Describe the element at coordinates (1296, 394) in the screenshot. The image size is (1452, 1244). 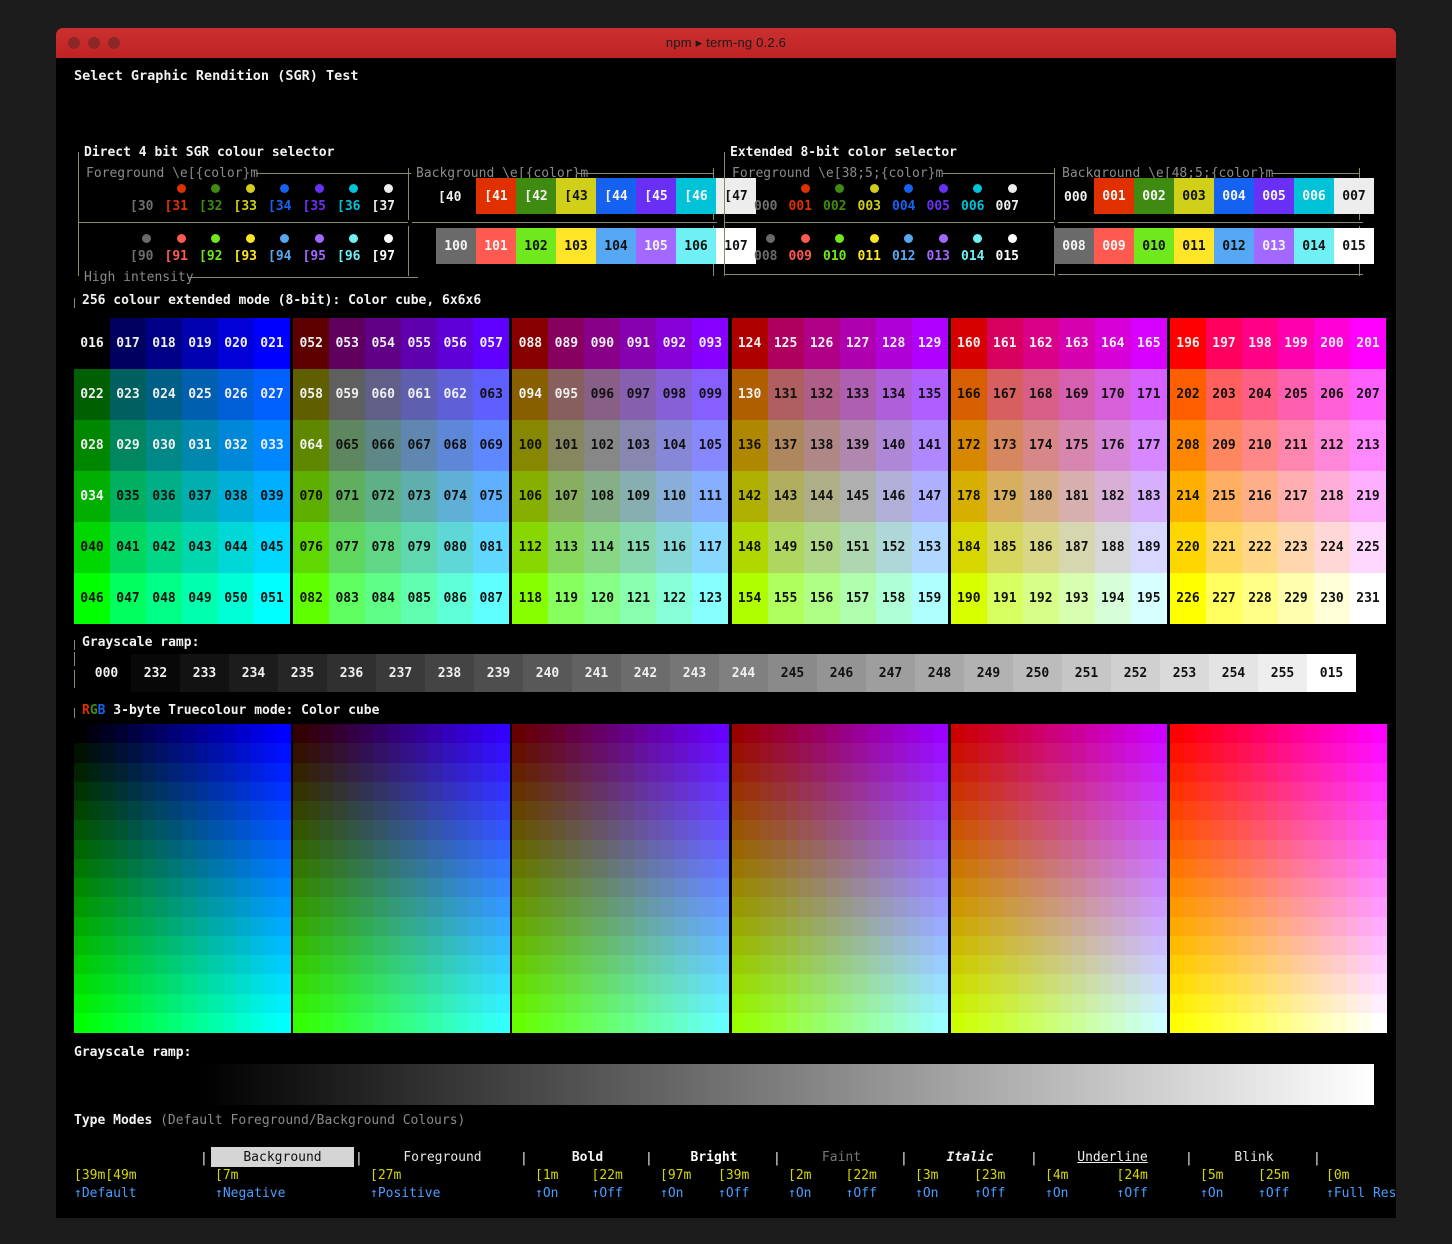
I see `cube-color-cell: 205` at that location.